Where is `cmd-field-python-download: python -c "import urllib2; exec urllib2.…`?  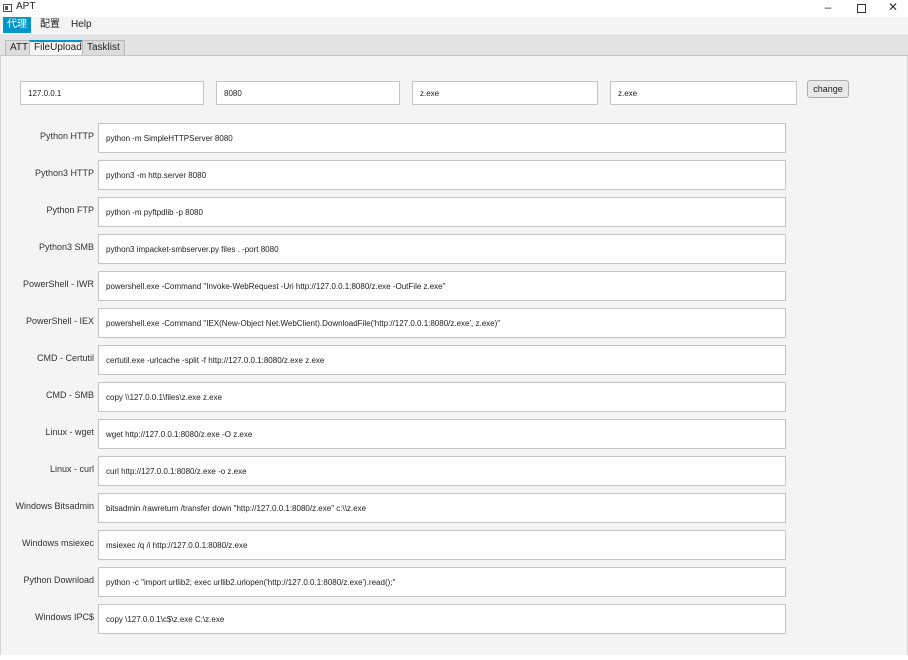
cmd-field-python-download: python -c "import urllib2; exec urllib2.… is located at coordinates (442, 582).